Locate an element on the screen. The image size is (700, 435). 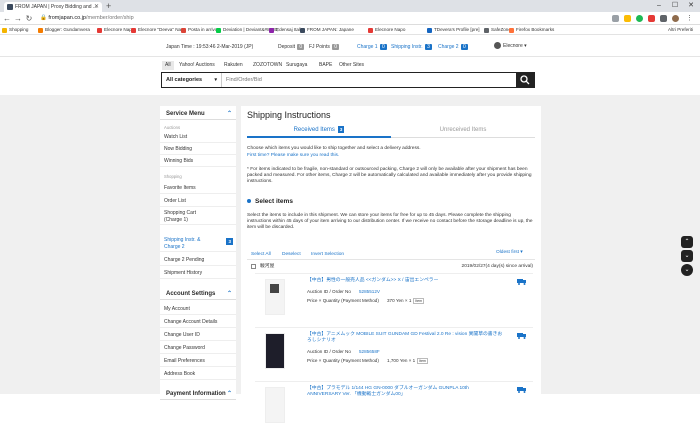
auction-id-value: 5285658F is located at coordinates (369, 351).